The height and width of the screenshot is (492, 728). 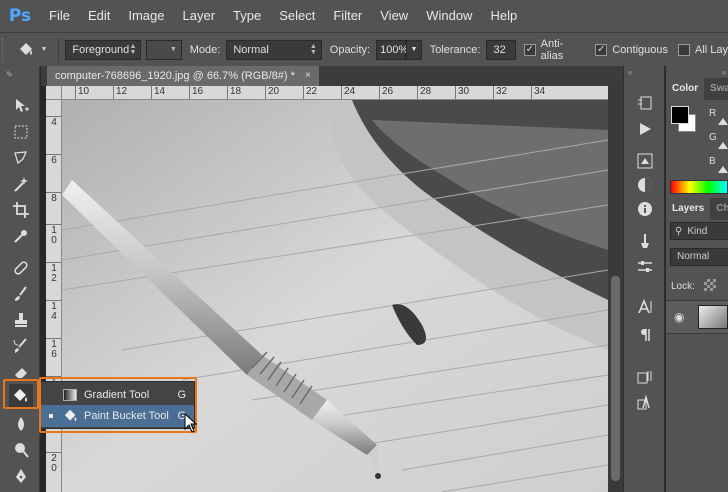 What do you see at coordinates (120, 92) in the screenshot?
I see `ruler-label: 12` at bounding box center [120, 92].